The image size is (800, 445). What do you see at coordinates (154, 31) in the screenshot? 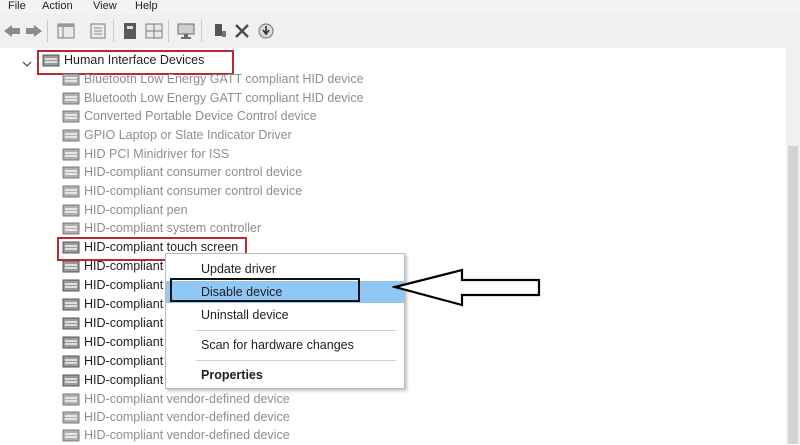
I see `grid-view-icon` at bounding box center [154, 31].